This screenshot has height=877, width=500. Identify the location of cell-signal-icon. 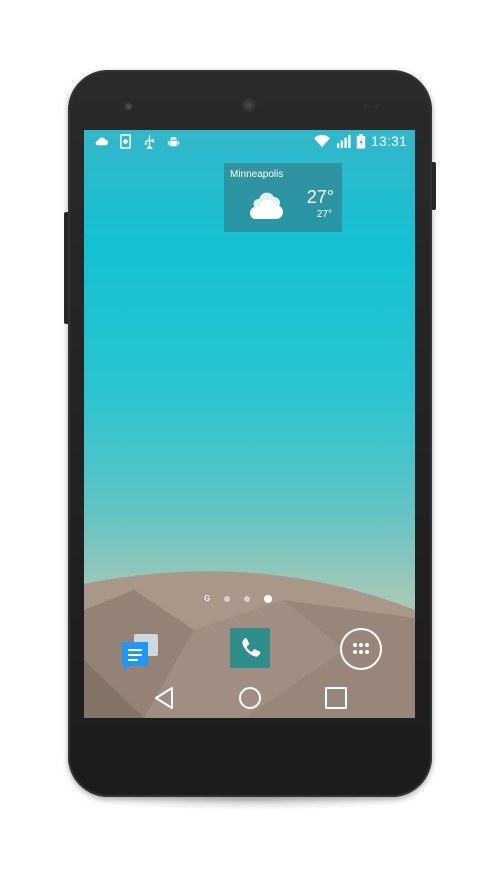
(343, 141).